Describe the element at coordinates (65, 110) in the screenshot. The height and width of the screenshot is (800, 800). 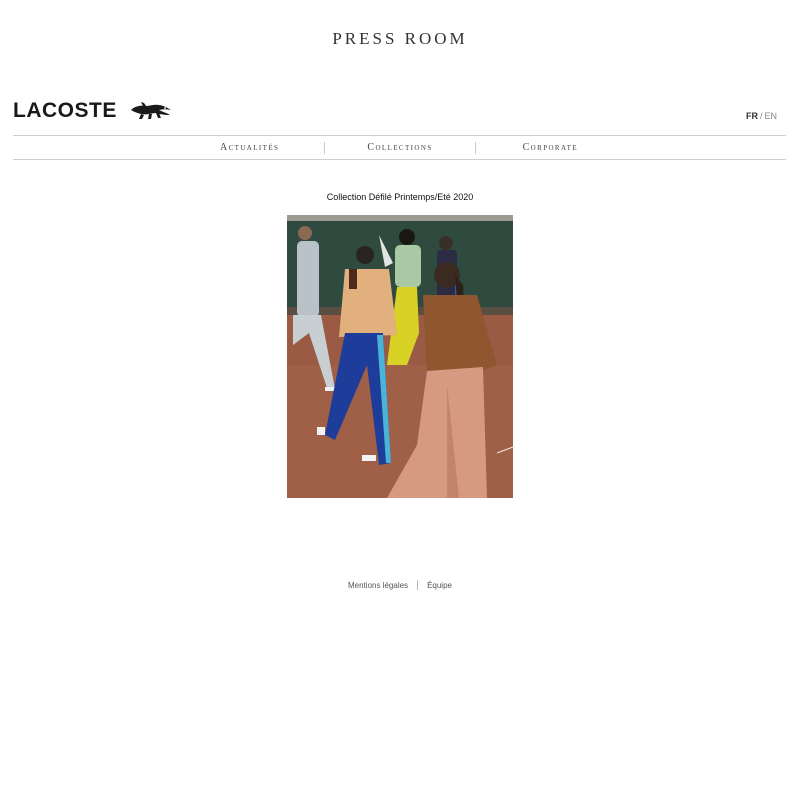
I see `brand-name: LACOSTE` at that location.